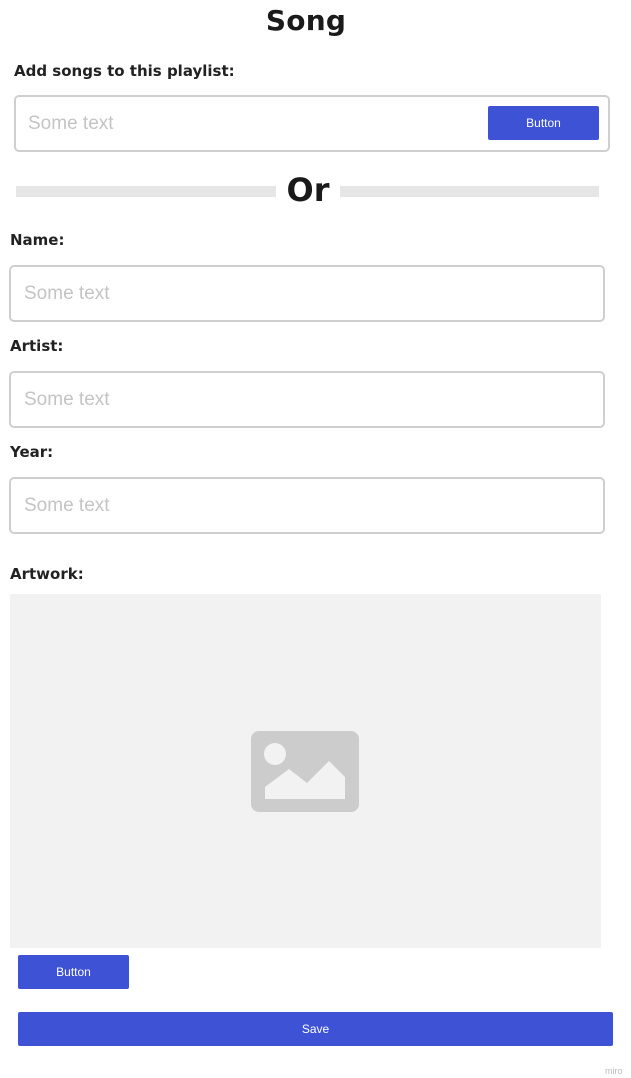  I want to click on playlist-add-button: Button, so click(543, 123).